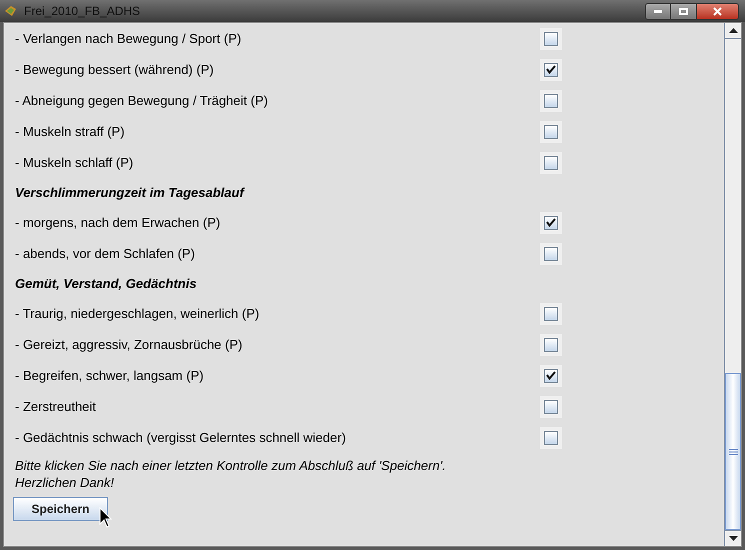 Image resolution: width=745 pixels, height=550 pixels. What do you see at coordinates (142, 101) in the screenshot?
I see `option-label: - Abneigung gegen Bewegung / Trägheit (P)` at bounding box center [142, 101].